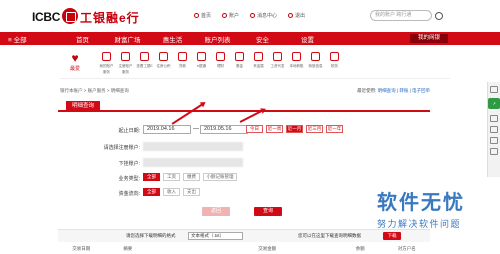  What do you see at coordinates (494, 89) in the screenshot?
I see `grid-icon` at bounding box center [494, 89].